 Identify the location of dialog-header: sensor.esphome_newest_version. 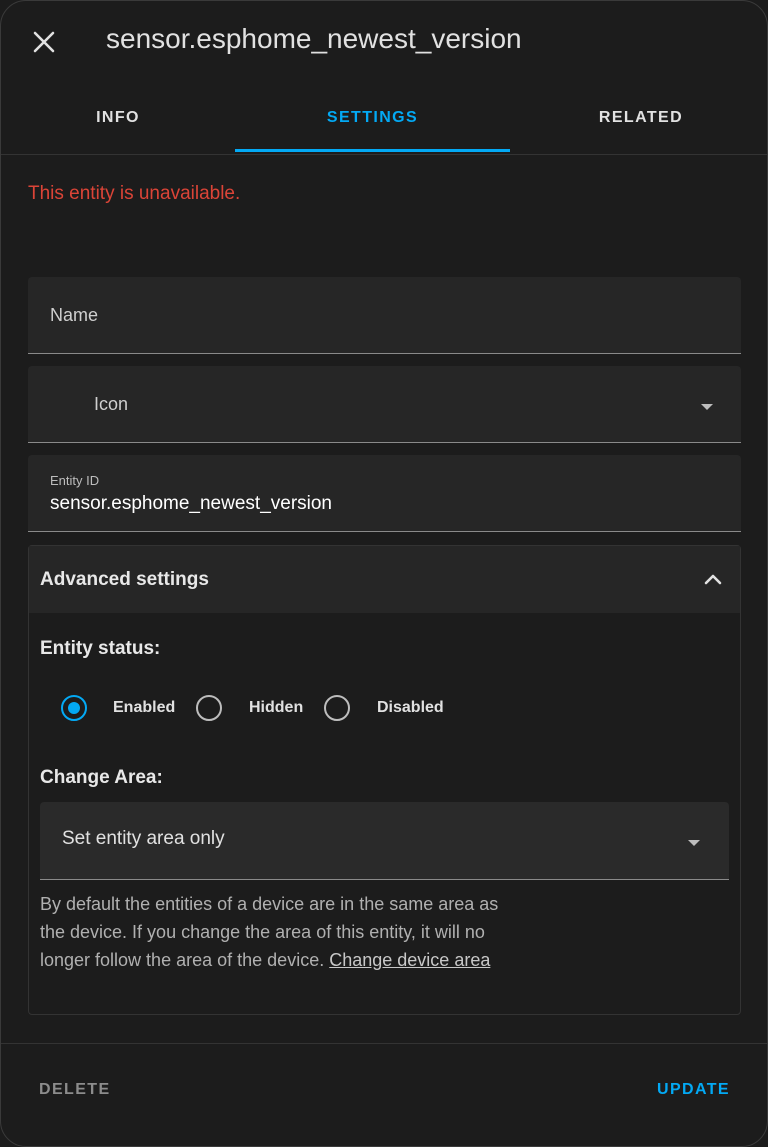
(384, 42).